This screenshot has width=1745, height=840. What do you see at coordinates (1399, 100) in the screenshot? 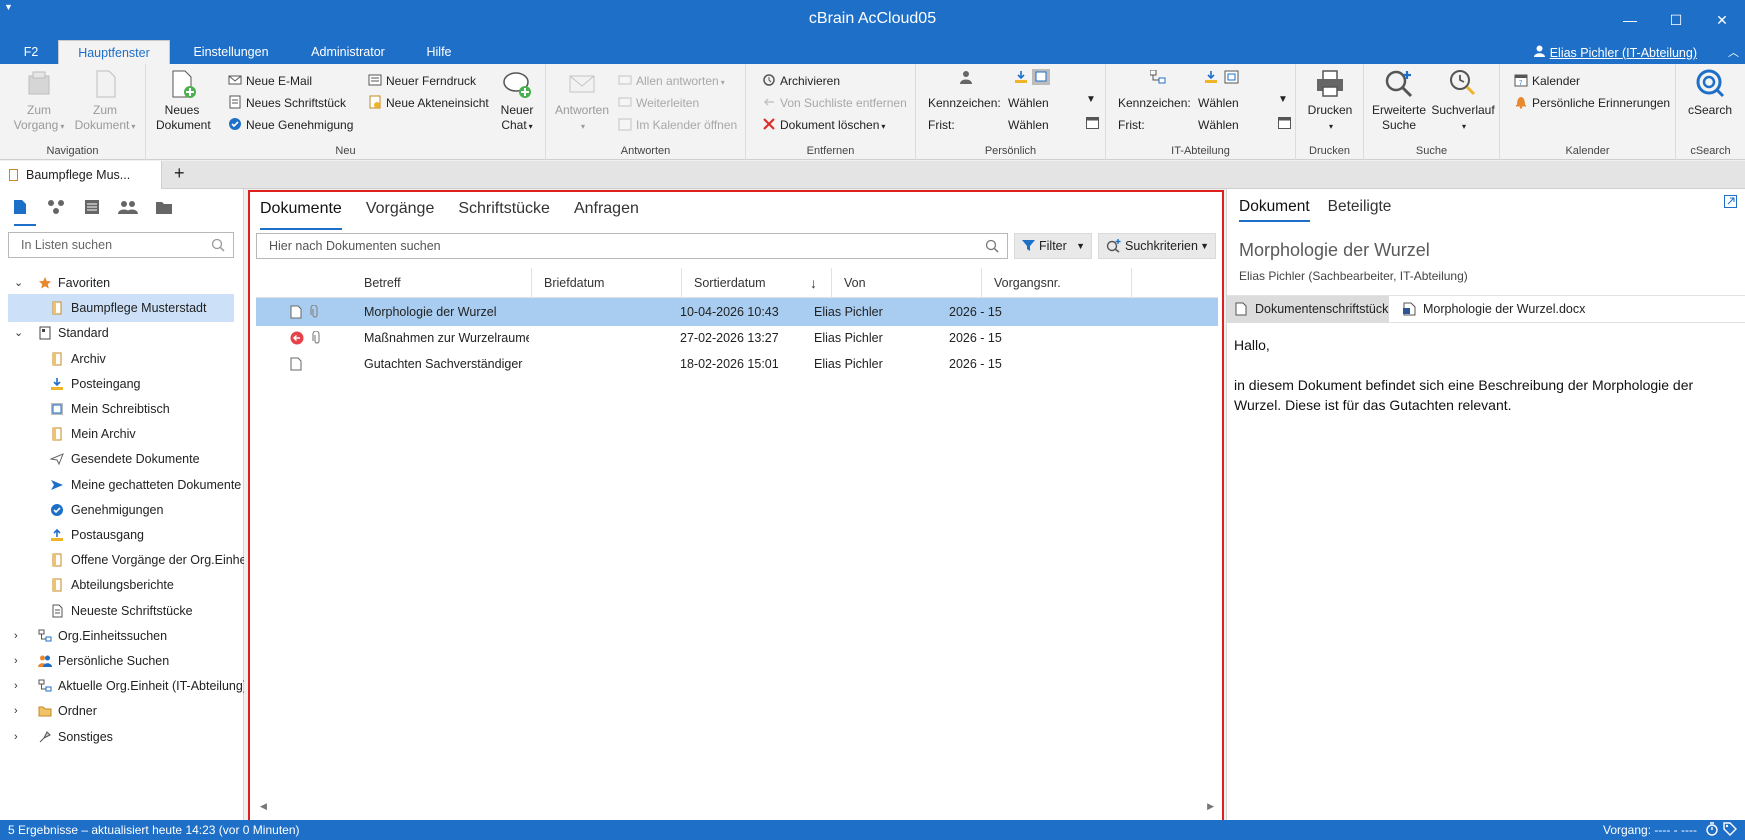
I see `erweiterte-suche-button: Erweiterte Suche` at bounding box center [1399, 100].